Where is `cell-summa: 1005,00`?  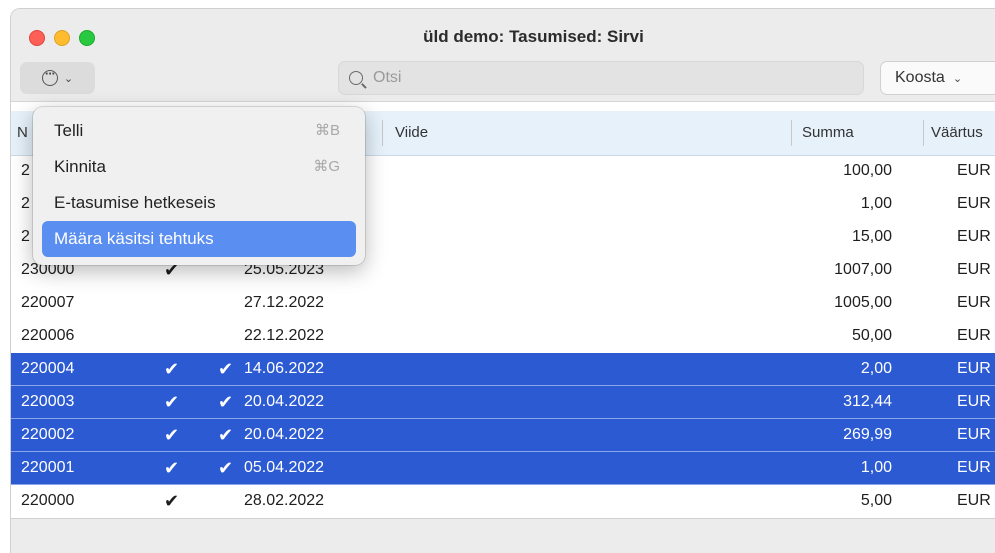
cell-summa: 1005,00 is located at coordinates (863, 302).